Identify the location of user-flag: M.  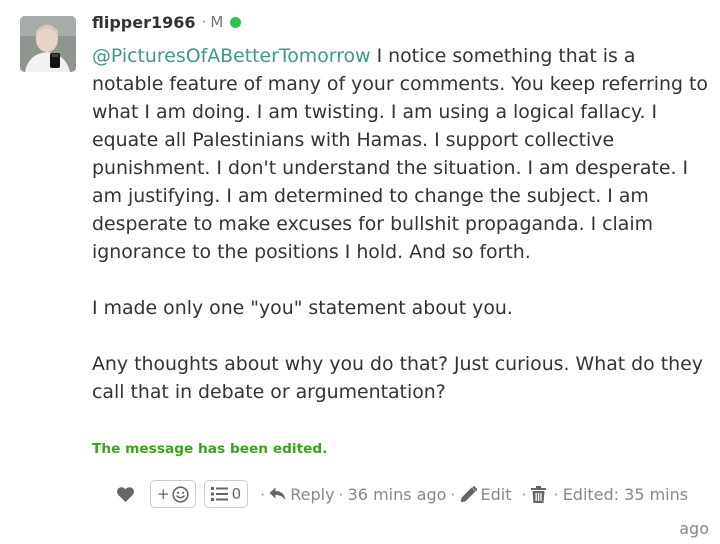
(217, 22).